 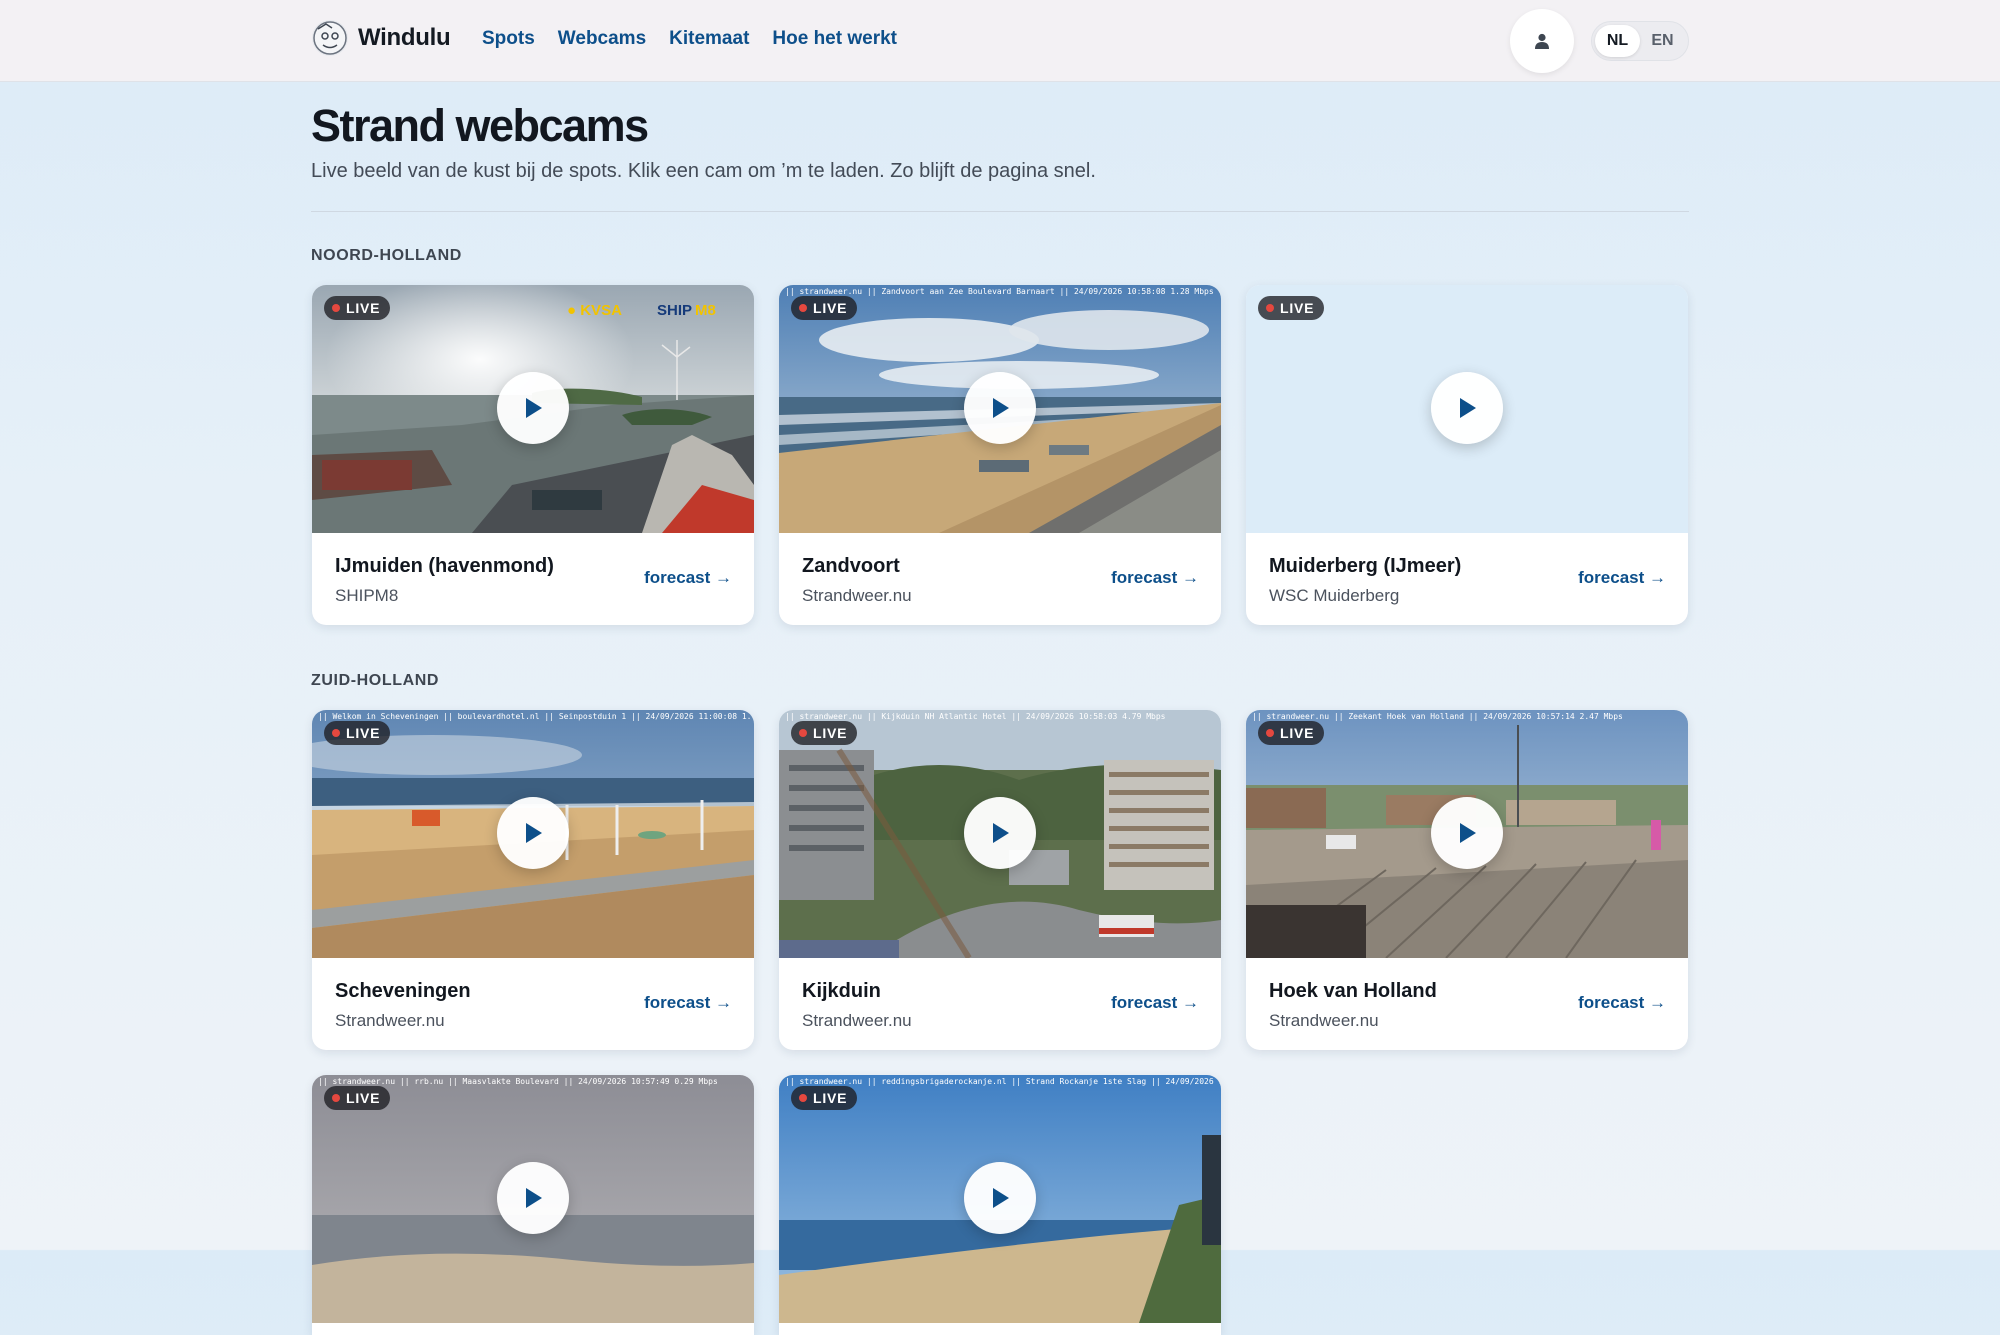 I want to click on region-heading: ZUID-HOLLAND, so click(x=375, y=680).